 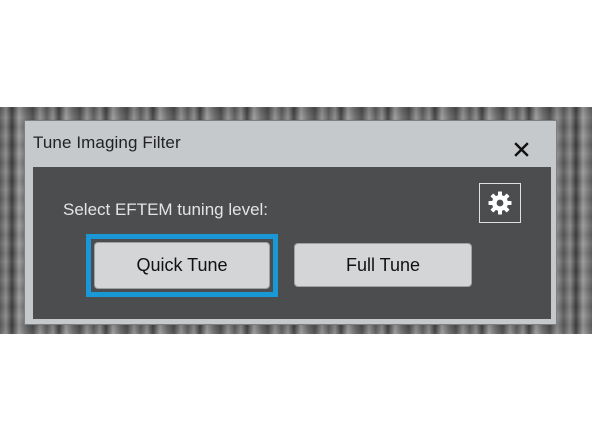 I want to click on settings-button, so click(x=500, y=203).